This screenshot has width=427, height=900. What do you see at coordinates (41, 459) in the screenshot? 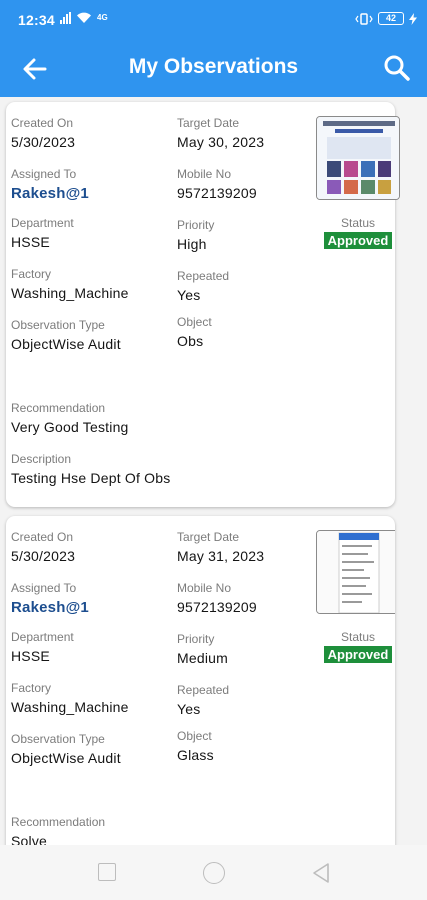
I see `description-label: Description` at bounding box center [41, 459].